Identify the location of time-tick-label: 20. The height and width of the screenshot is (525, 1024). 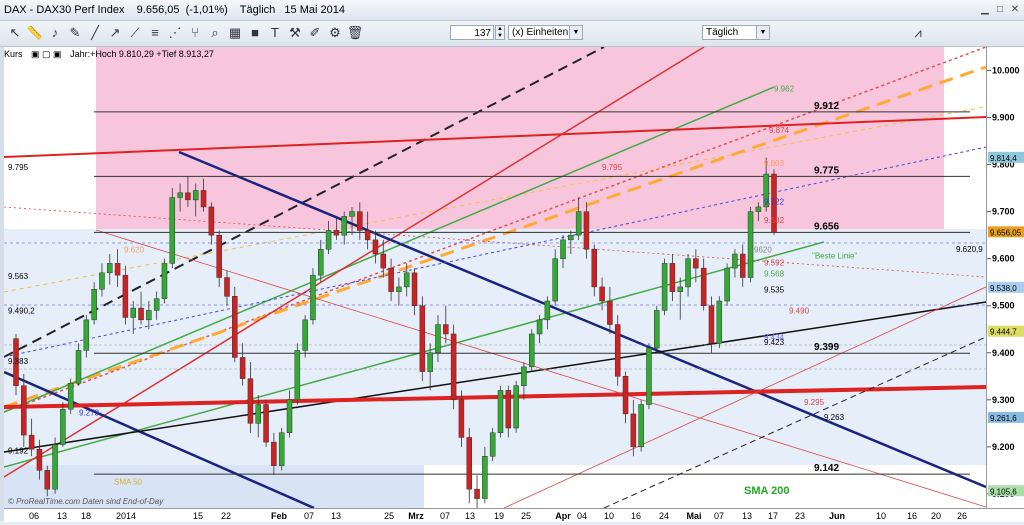
(936, 516).